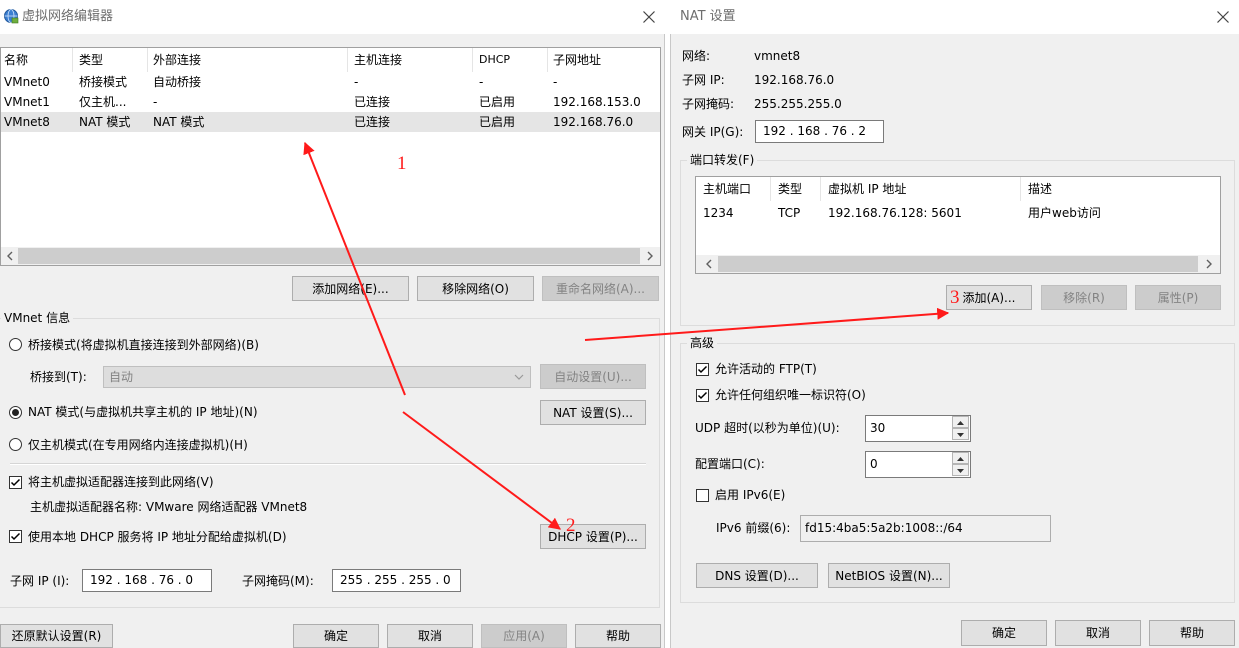 Image resolution: width=1239 pixels, height=648 pixels. Describe the element at coordinates (396, 580) in the screenshot. I see `subnet-mask-field: 255 . 255 . 255 . 0` at that location.